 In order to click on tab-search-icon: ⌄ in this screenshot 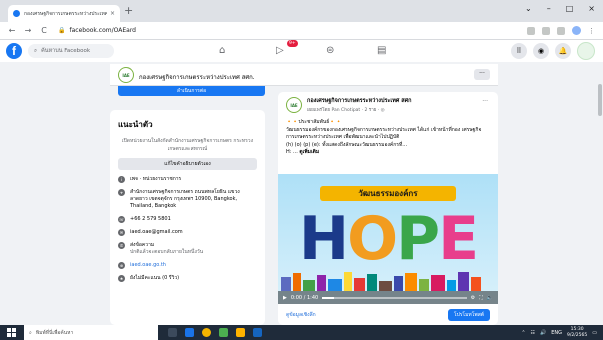, I will do `click(528, 8)`.